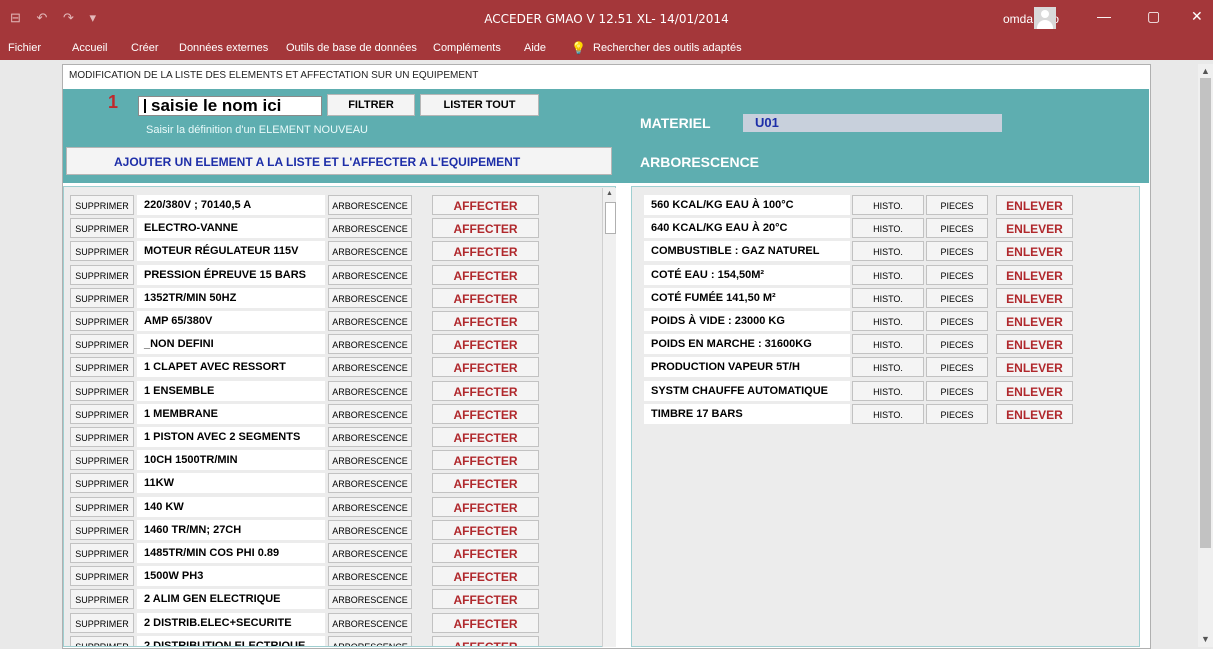 This screenshot has height=649, width=1213. I want to click on scroll-thumb, so click(610, 218).